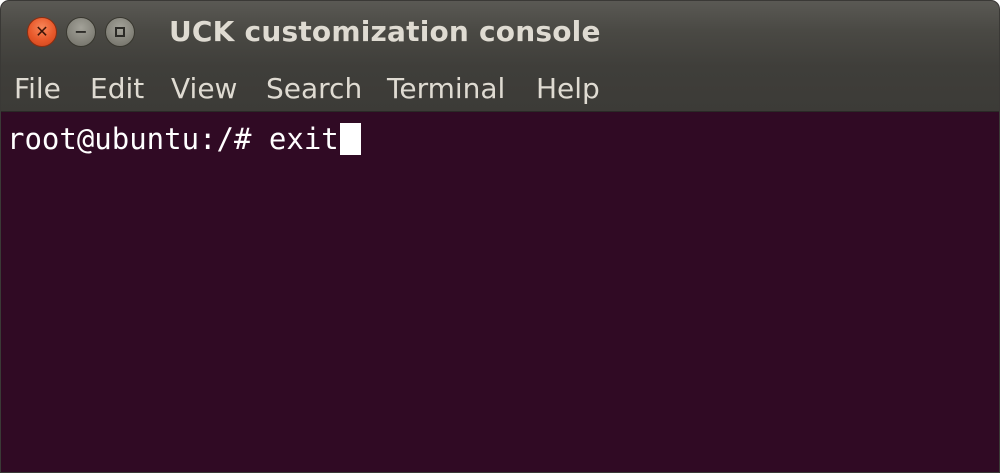  What do you see at coordinates (314, 89) in the screenshot?
I see `menu-search: Search` at bounding box center [314, 89].